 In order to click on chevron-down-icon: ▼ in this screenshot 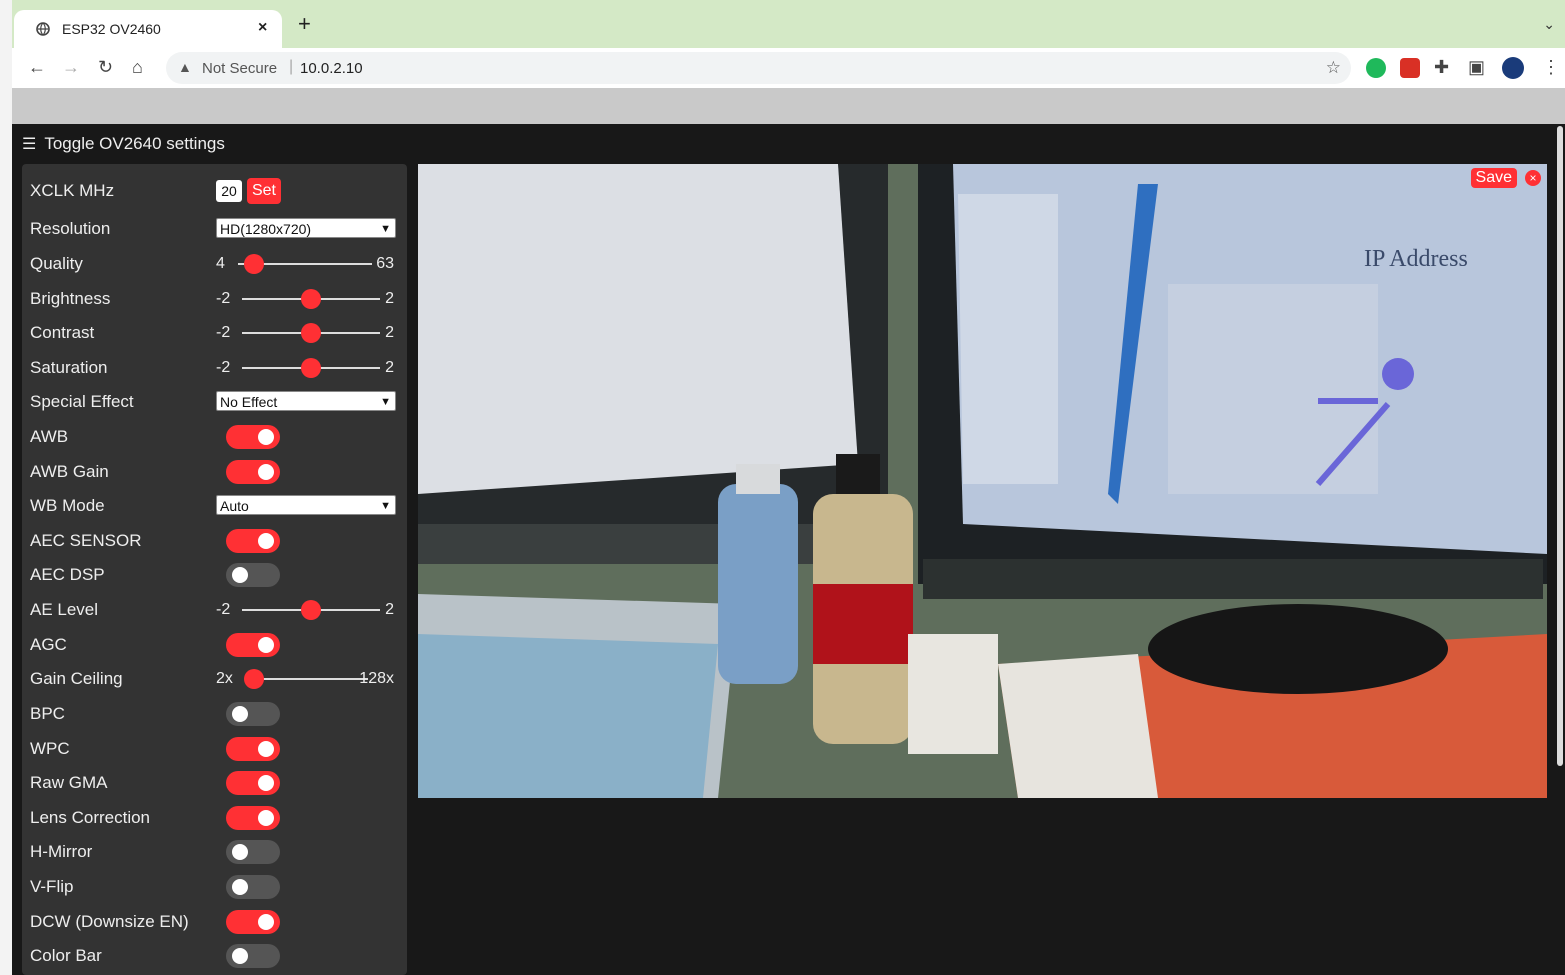, I will do `click(385, 506)`.